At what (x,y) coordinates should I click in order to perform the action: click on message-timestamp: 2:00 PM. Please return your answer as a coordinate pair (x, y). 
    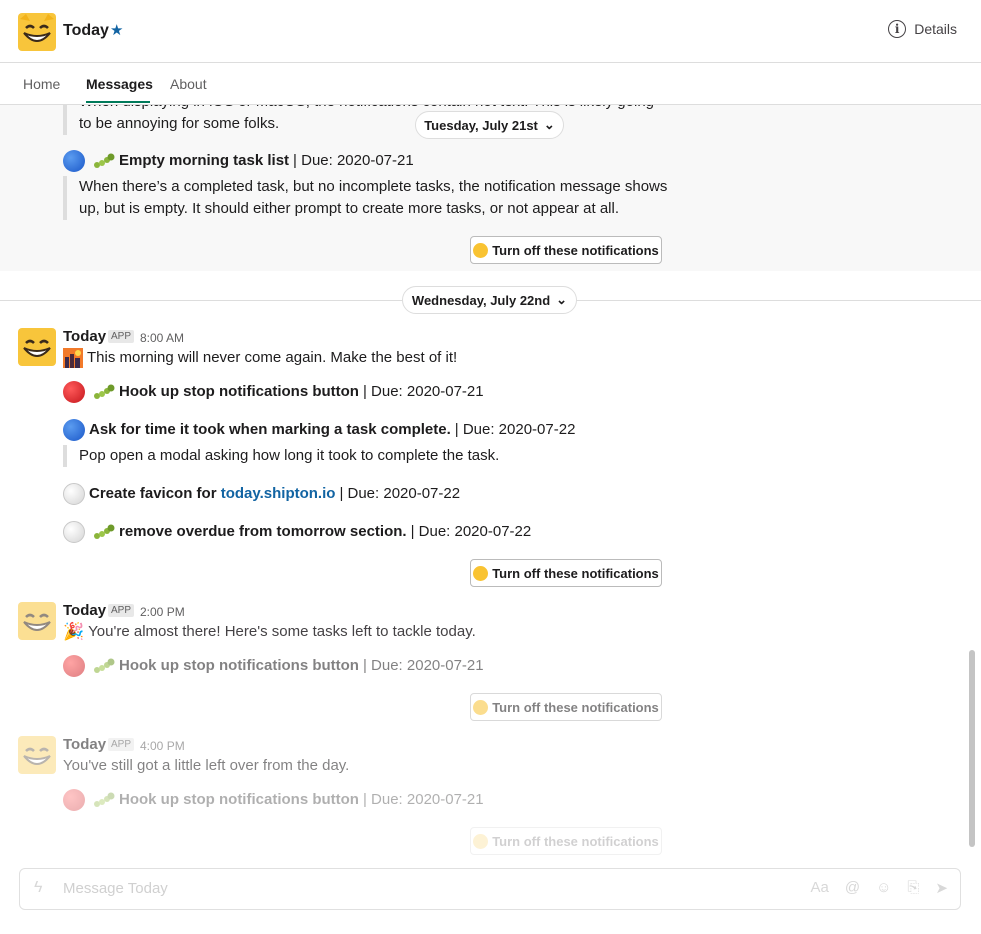
    Looking at the image, I should click on (162, 612).